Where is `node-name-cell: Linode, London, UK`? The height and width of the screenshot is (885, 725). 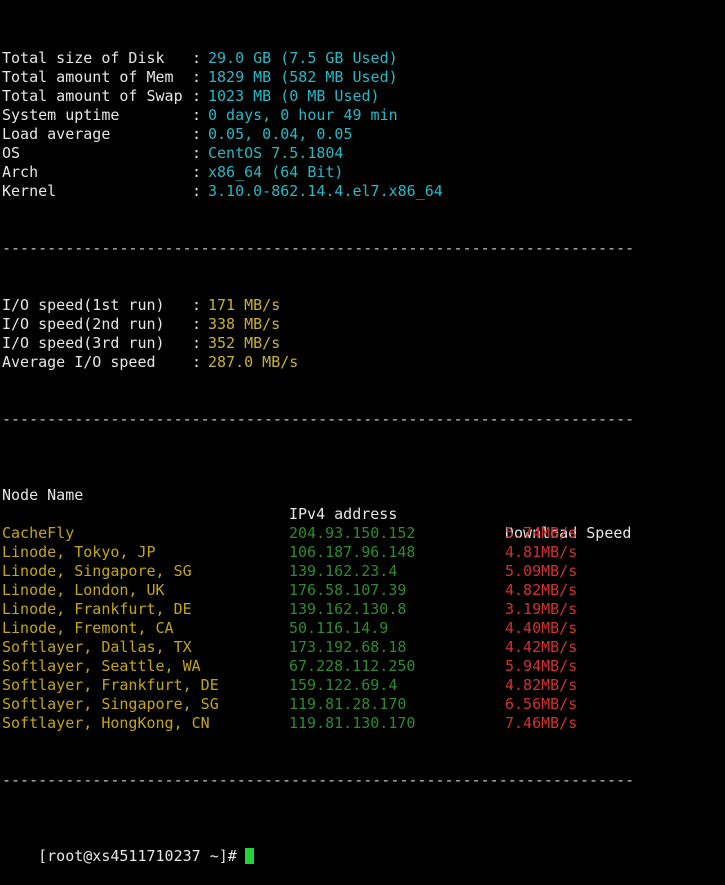
node-name-cell: Linode, London, UK is located at coordinates (83, 590).